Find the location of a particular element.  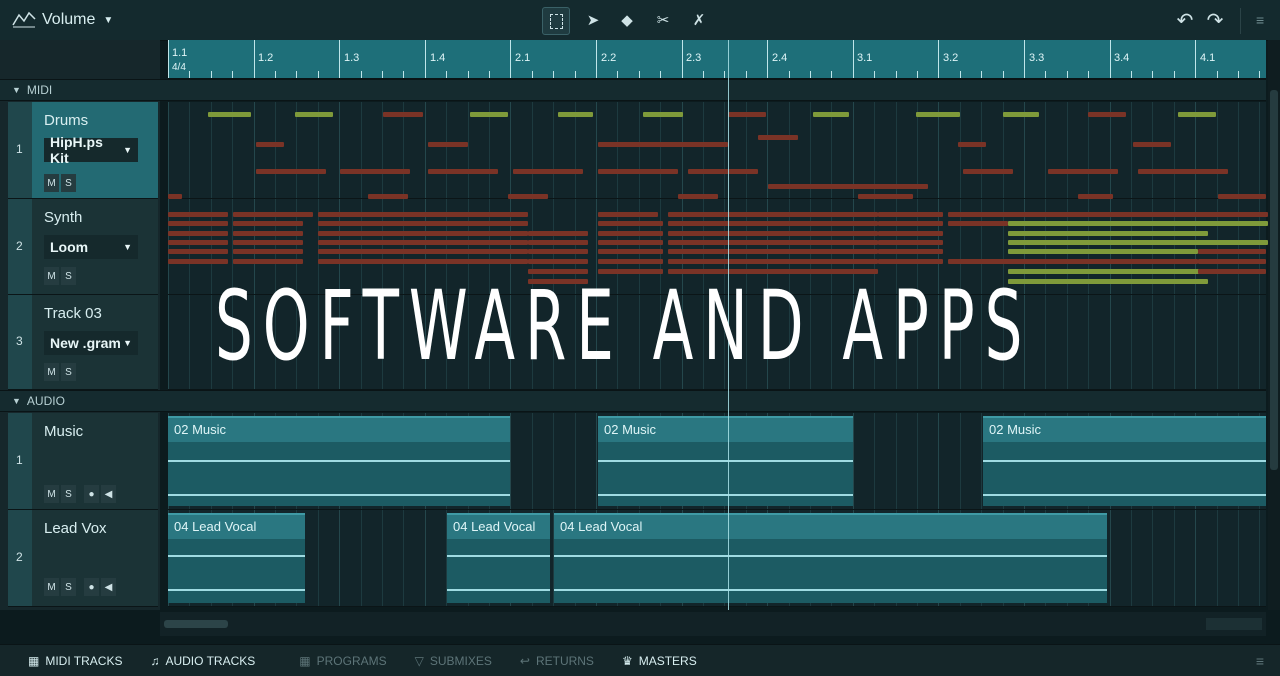

tab-returns: ↩ RETURNS is located at coordinates (557, 661).